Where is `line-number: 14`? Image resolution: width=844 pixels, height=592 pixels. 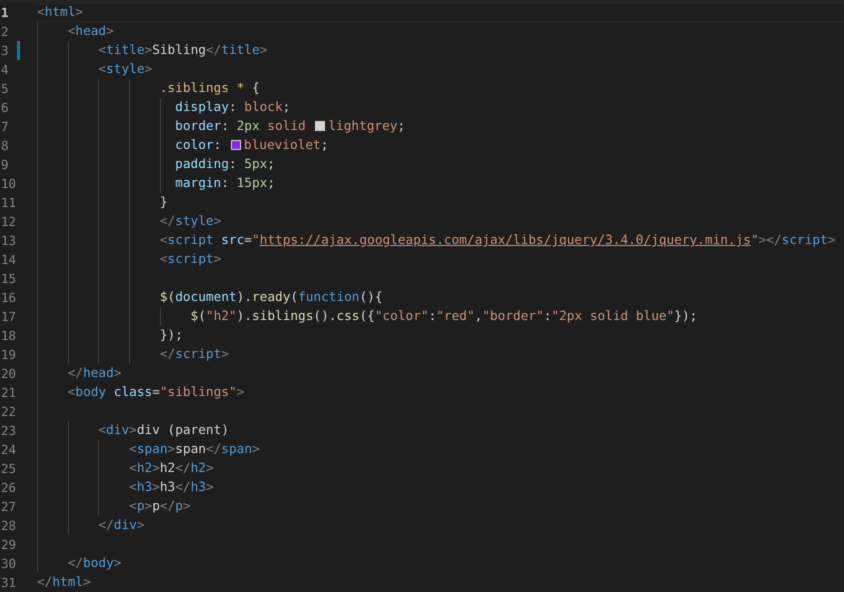 line-number: 14 is located at coordinates (8, 260).